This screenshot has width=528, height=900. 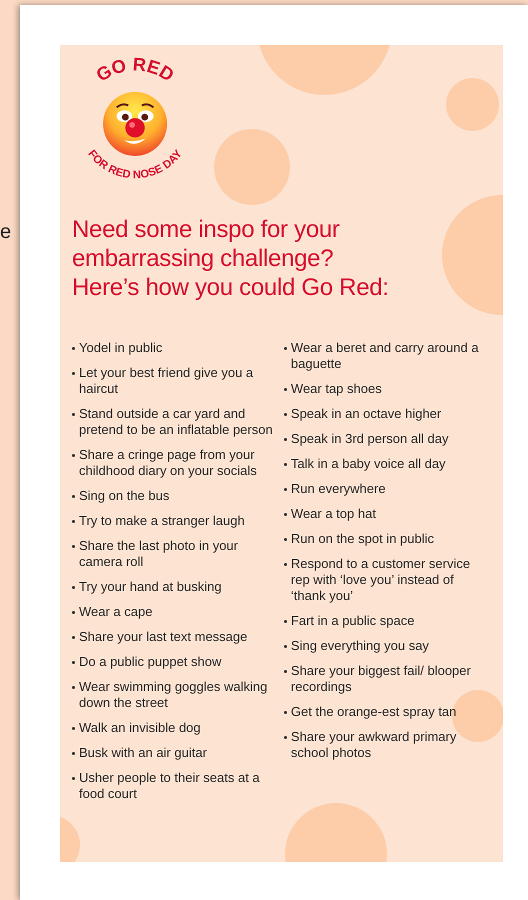 I want to click on list-item: Share a cringe page from your childhood diary on your socials, so click(x=168, y=463).